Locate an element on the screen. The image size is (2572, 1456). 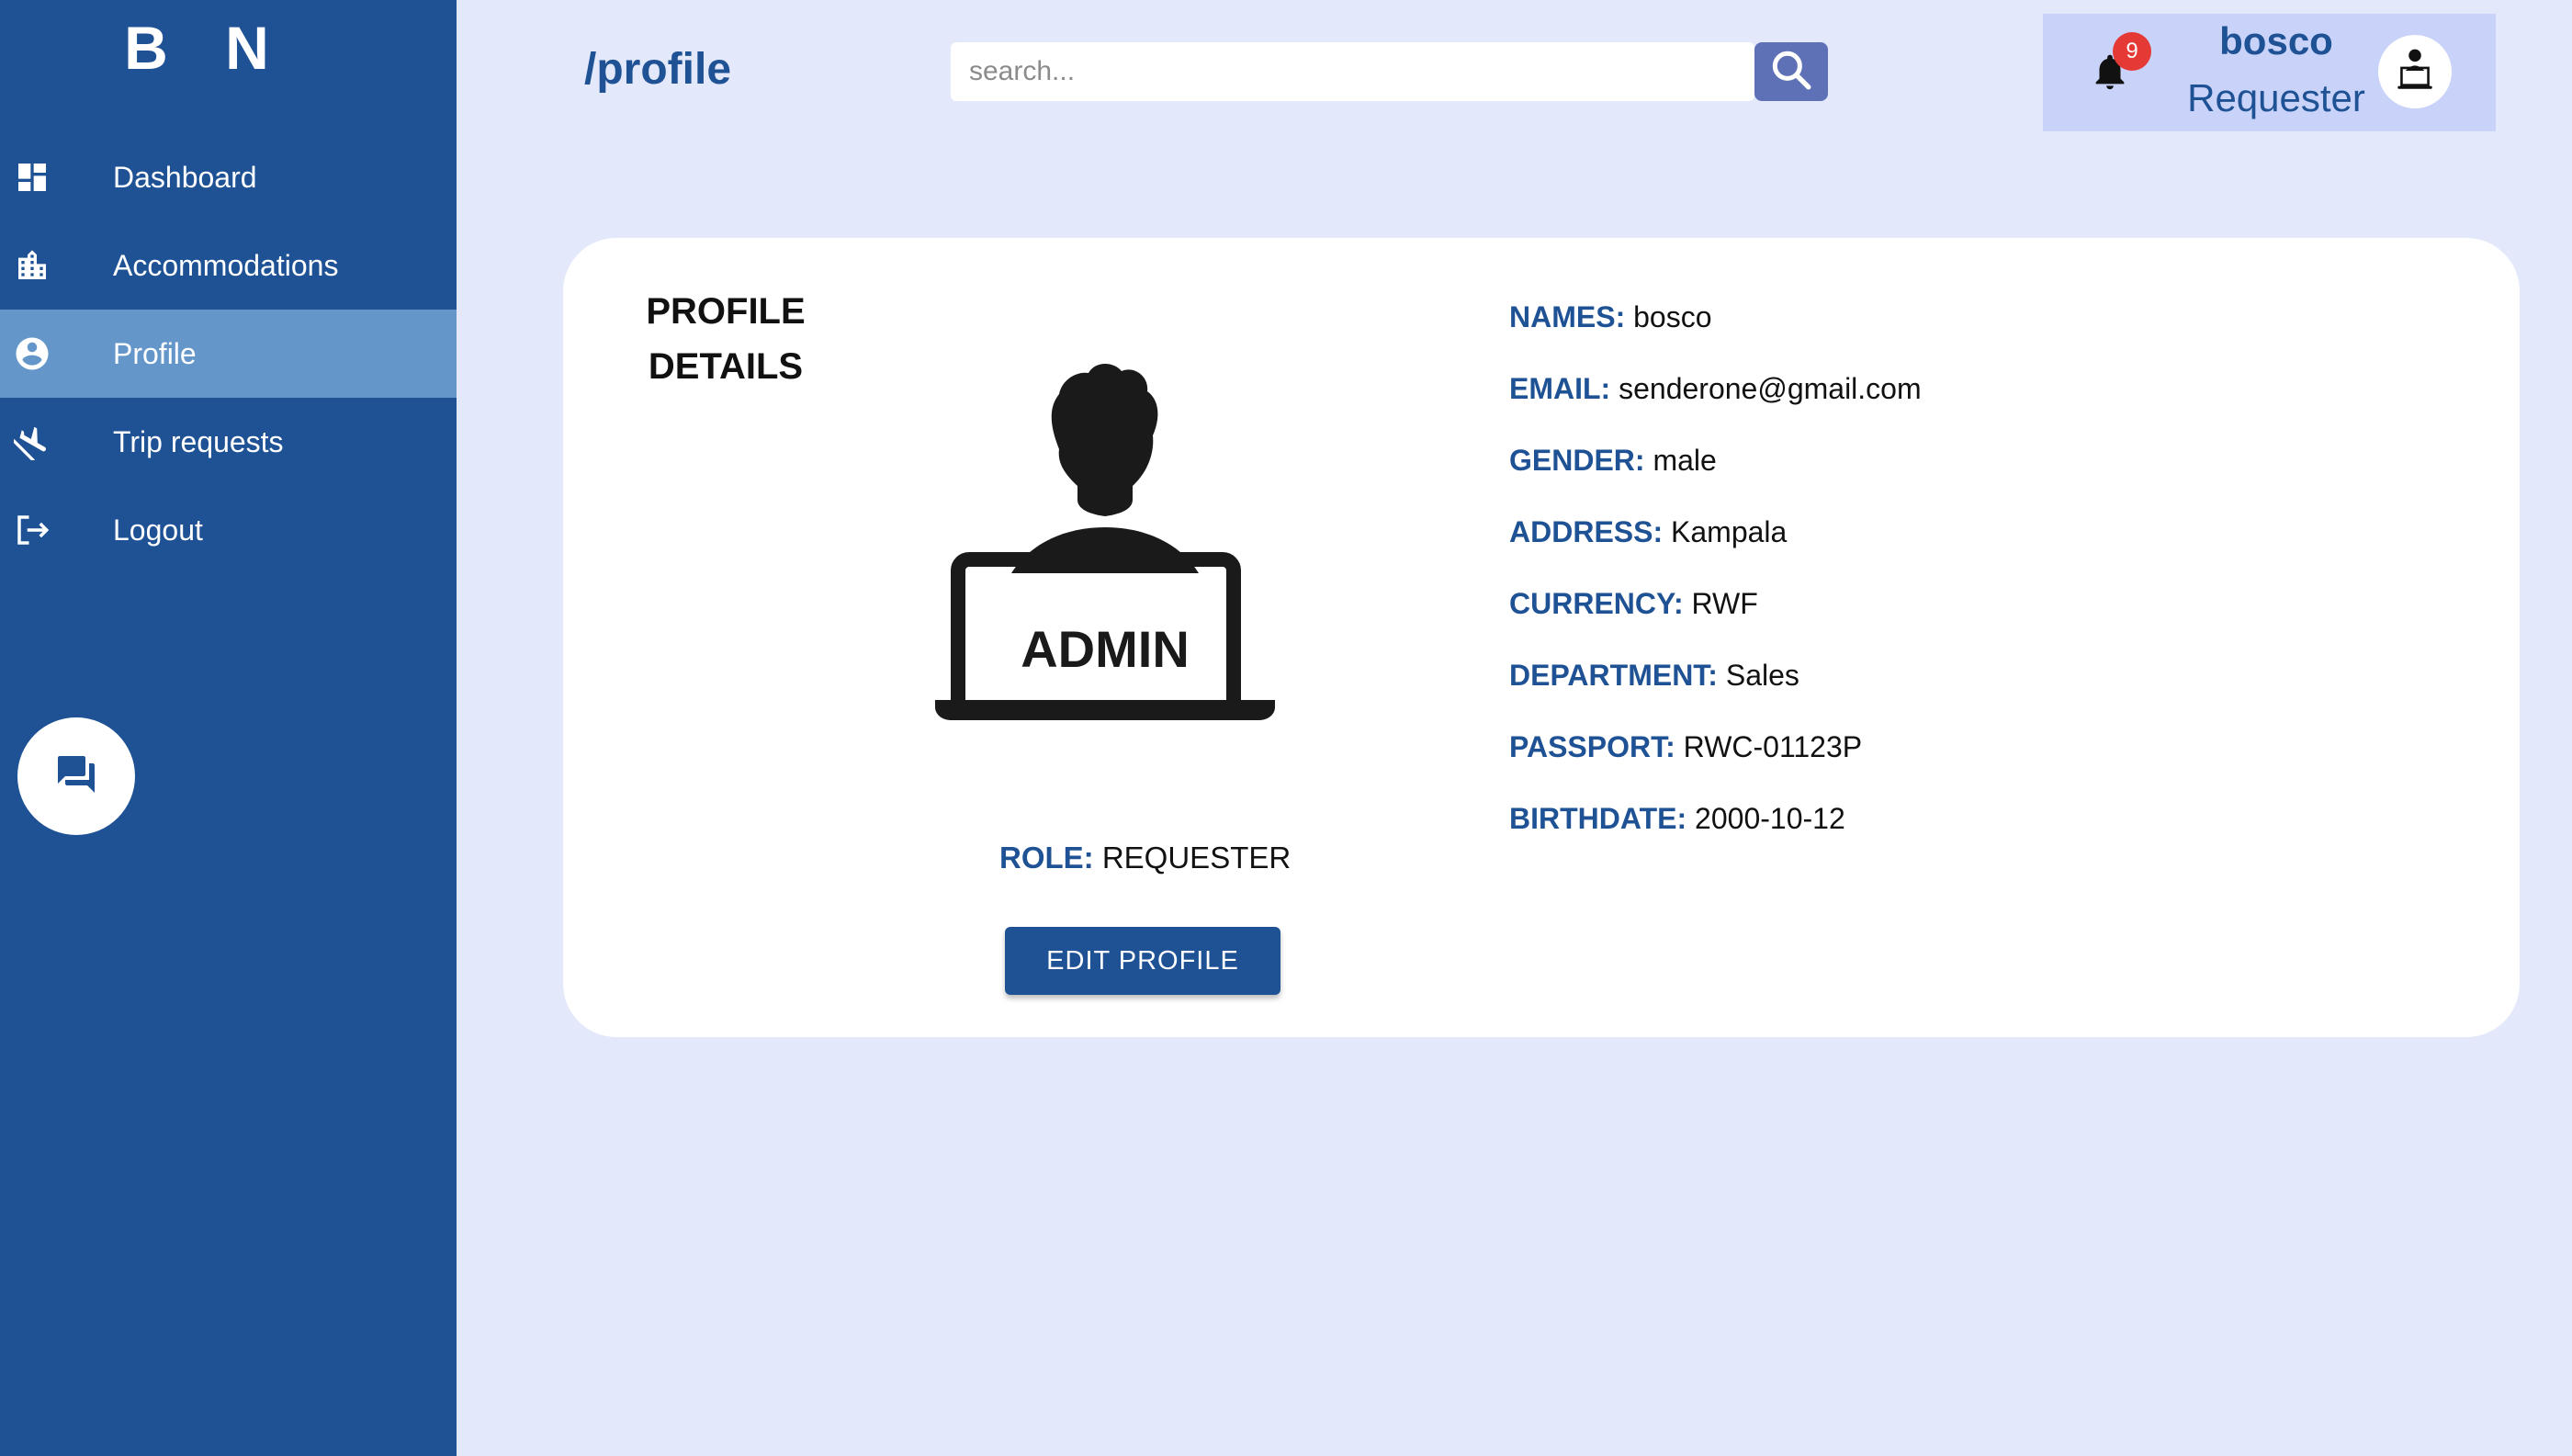
field-label: NAMES: is located at coordinates (1567, 316).